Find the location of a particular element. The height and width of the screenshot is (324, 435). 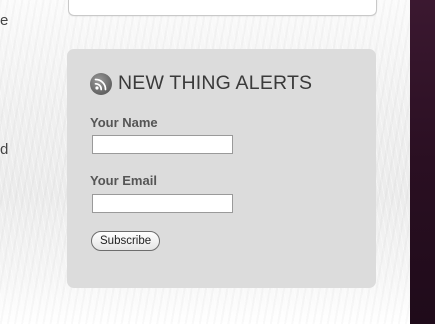

subscribe-button: Subscribe is located at coordinates (126, 241).